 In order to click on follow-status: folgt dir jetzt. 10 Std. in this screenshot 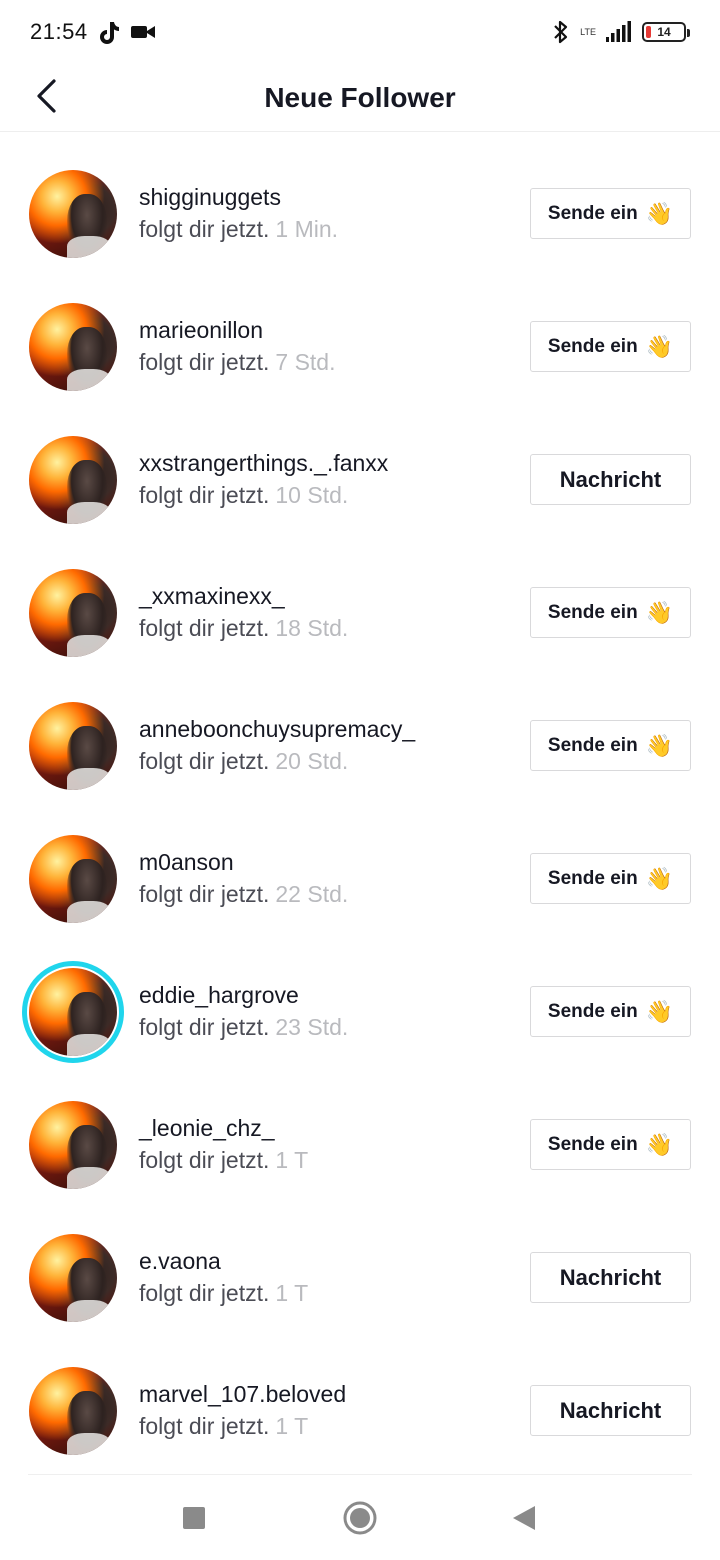, I will do `click(243, 495)`.